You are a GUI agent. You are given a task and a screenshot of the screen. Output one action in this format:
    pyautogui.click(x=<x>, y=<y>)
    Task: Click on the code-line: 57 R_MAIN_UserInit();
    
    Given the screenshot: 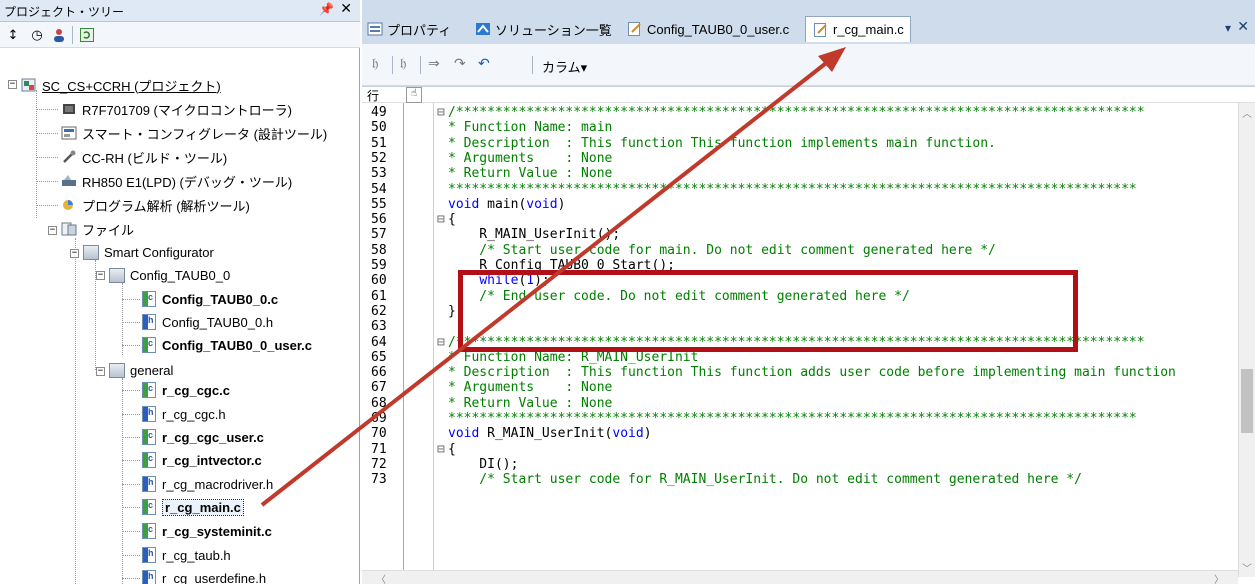 What is the action you would take?
    pyautogui.click(x=802, y=234)
    